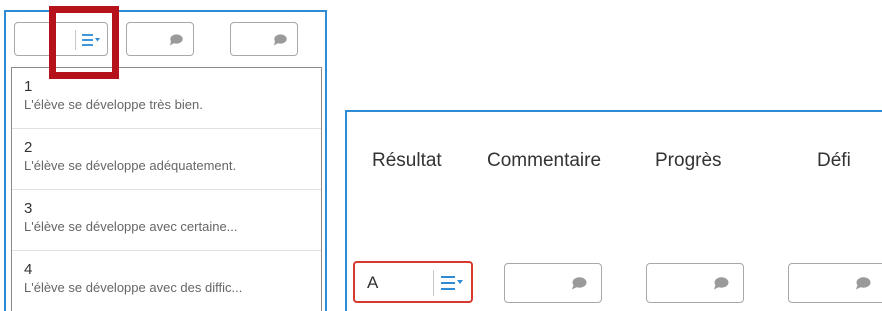  I want to click on dropdown-option-2: 2 L'élève se développe adéquatement., so click(166, 159).